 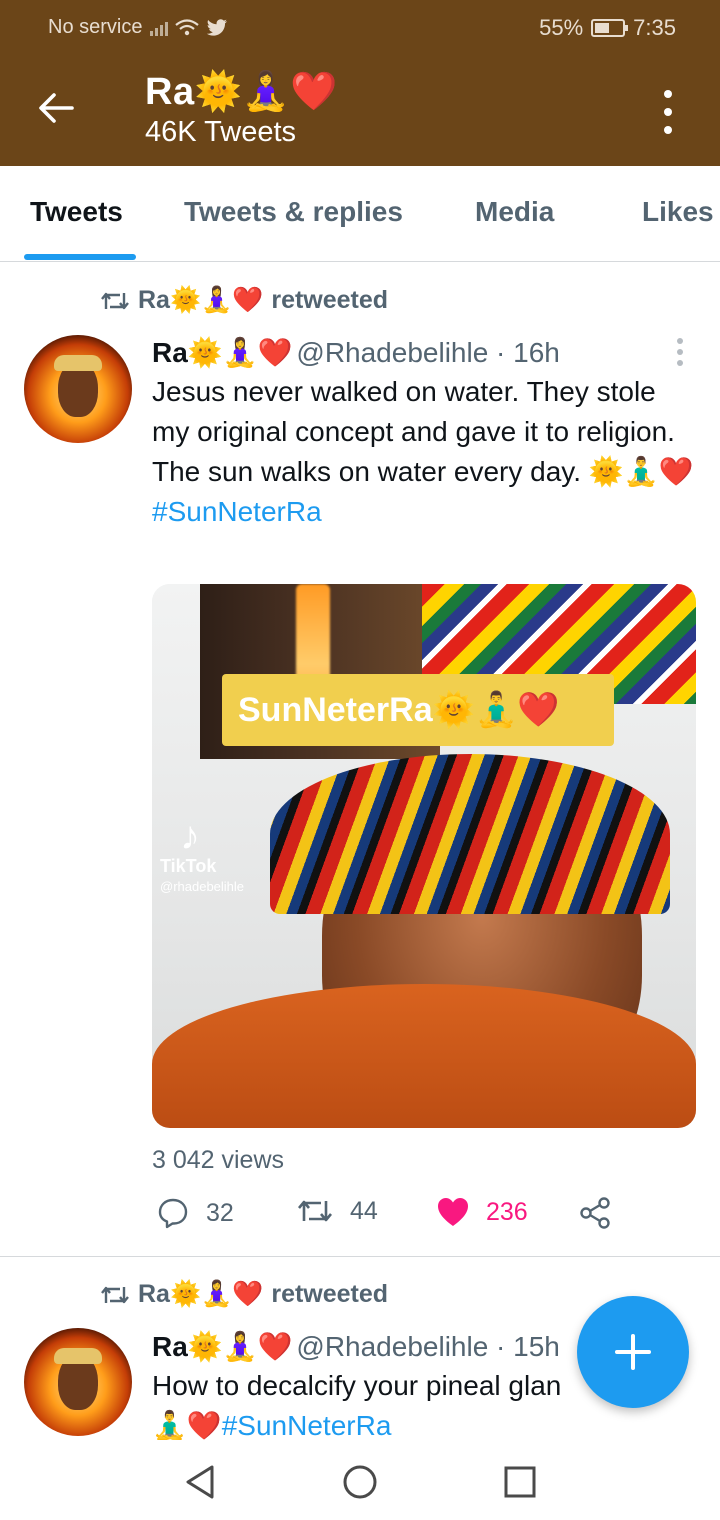 I want to click on twitter-notification-icon, so click(x=217, y=27).